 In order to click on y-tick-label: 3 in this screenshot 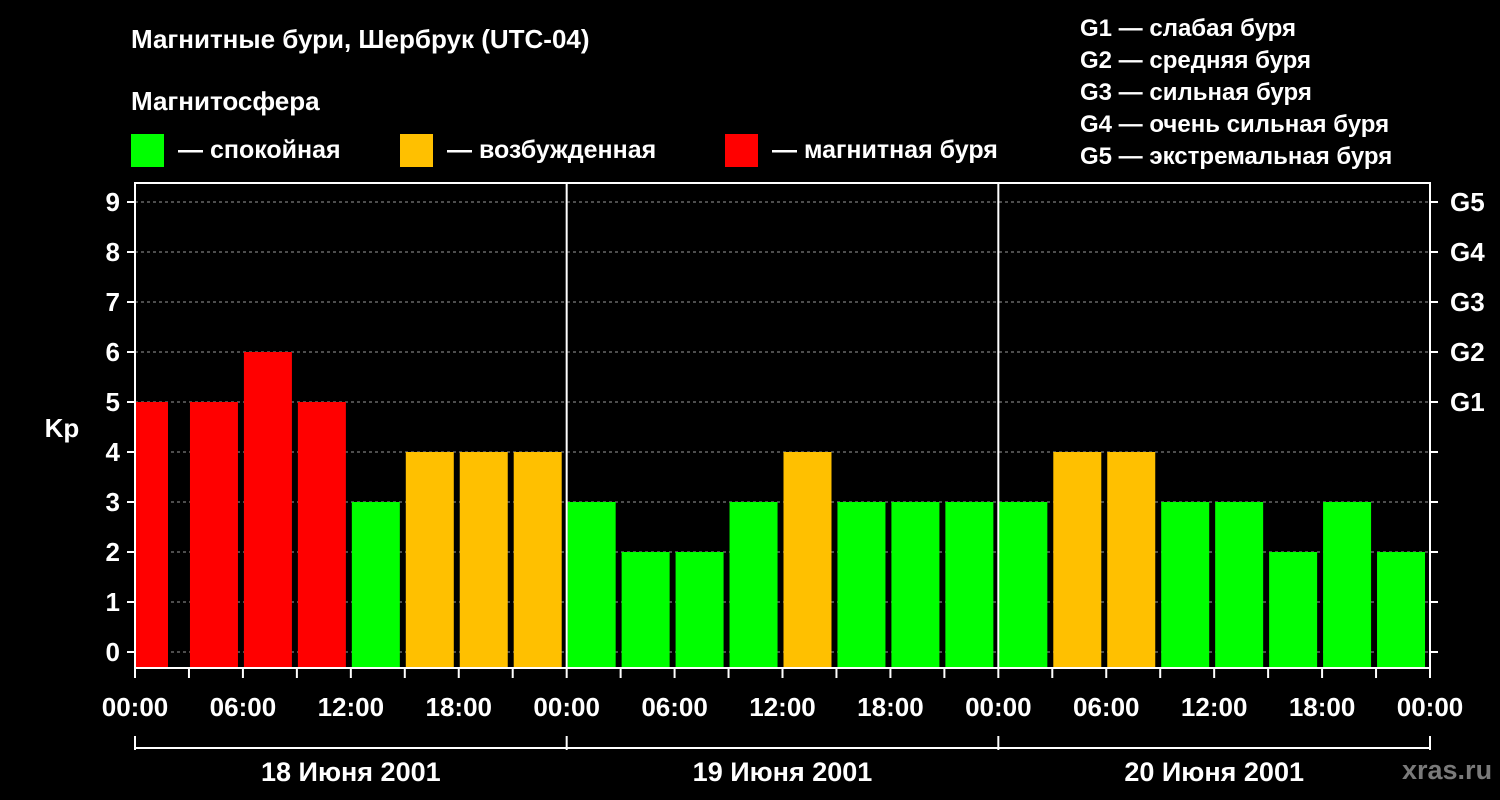, I will do `click(113, 502)`.